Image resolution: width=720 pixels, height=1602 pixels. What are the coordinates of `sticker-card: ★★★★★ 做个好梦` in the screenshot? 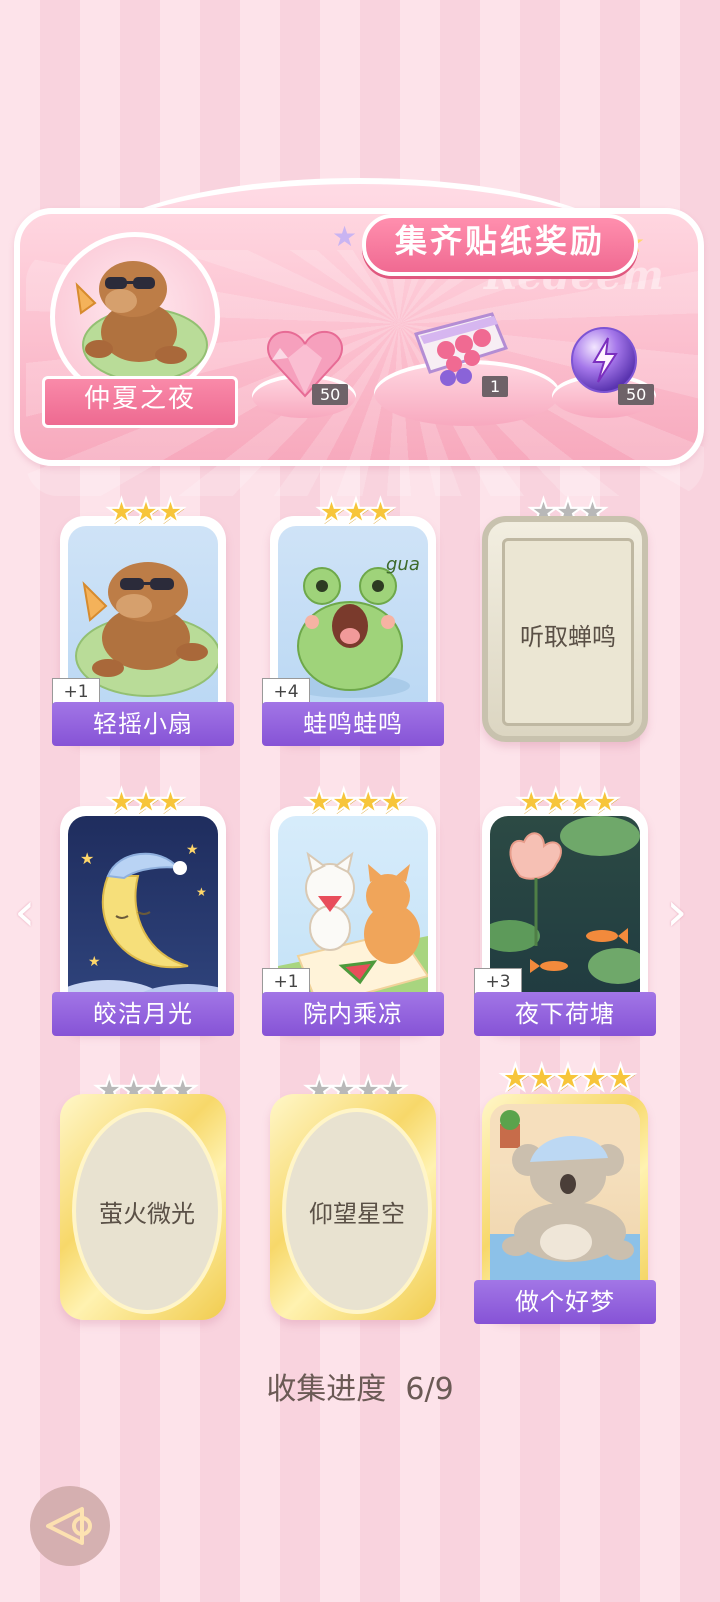 It's located at (565, 1190).